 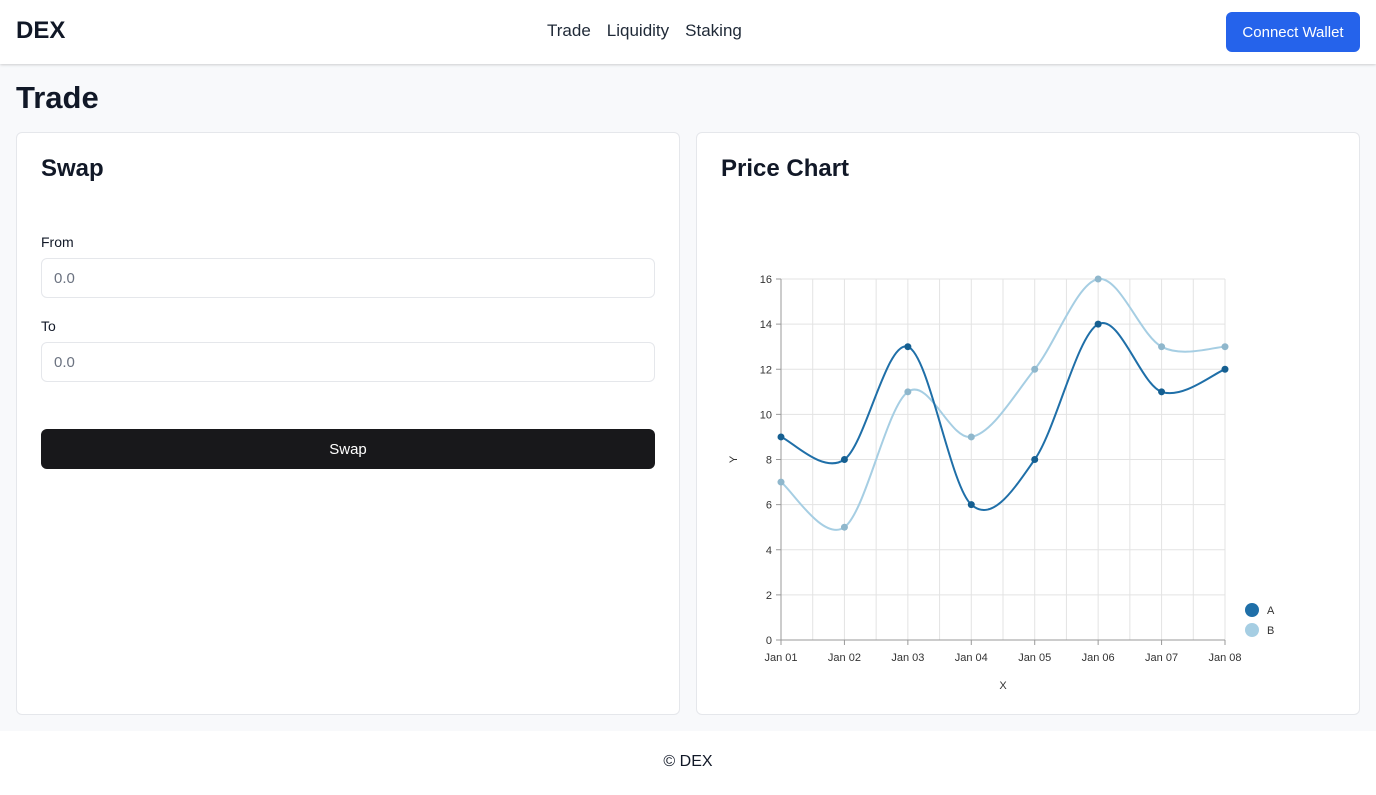 What do you see at coordinates (1270, 631) in the screenshot?
I see `legend-label-b: B` at bounding box center [1270, 631].